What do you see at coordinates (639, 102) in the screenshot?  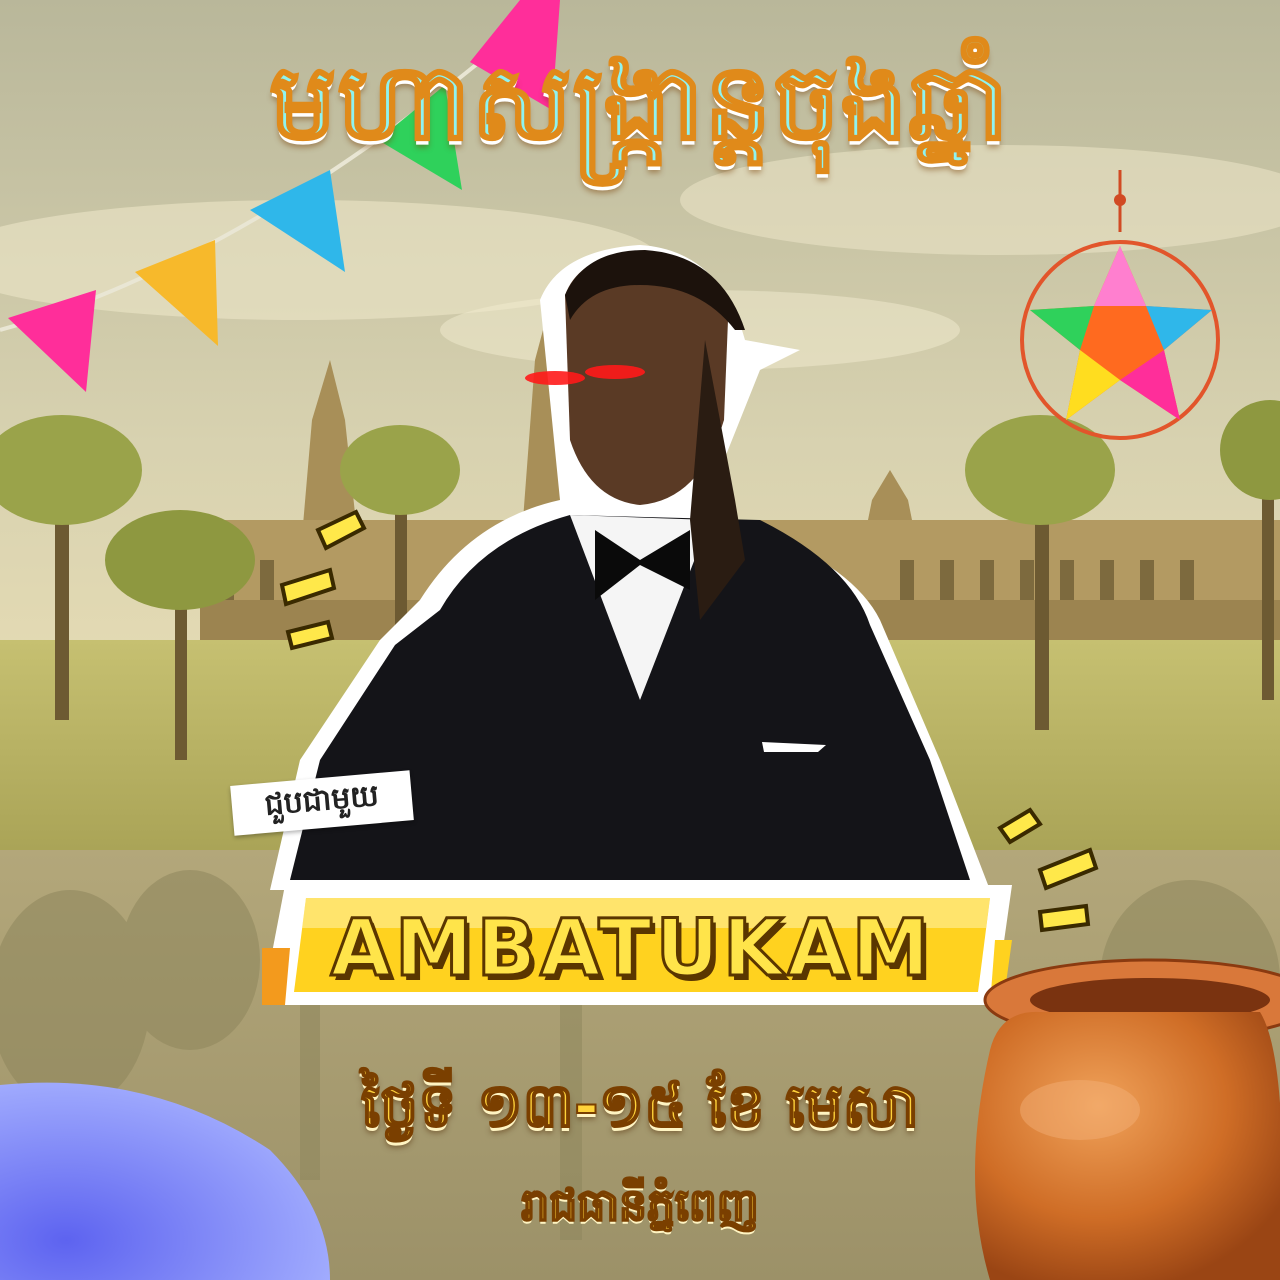 I see `page-title: មហាសង្រ្កាន្តចុងឆ្នាំ` at bounding box center [639, 102].